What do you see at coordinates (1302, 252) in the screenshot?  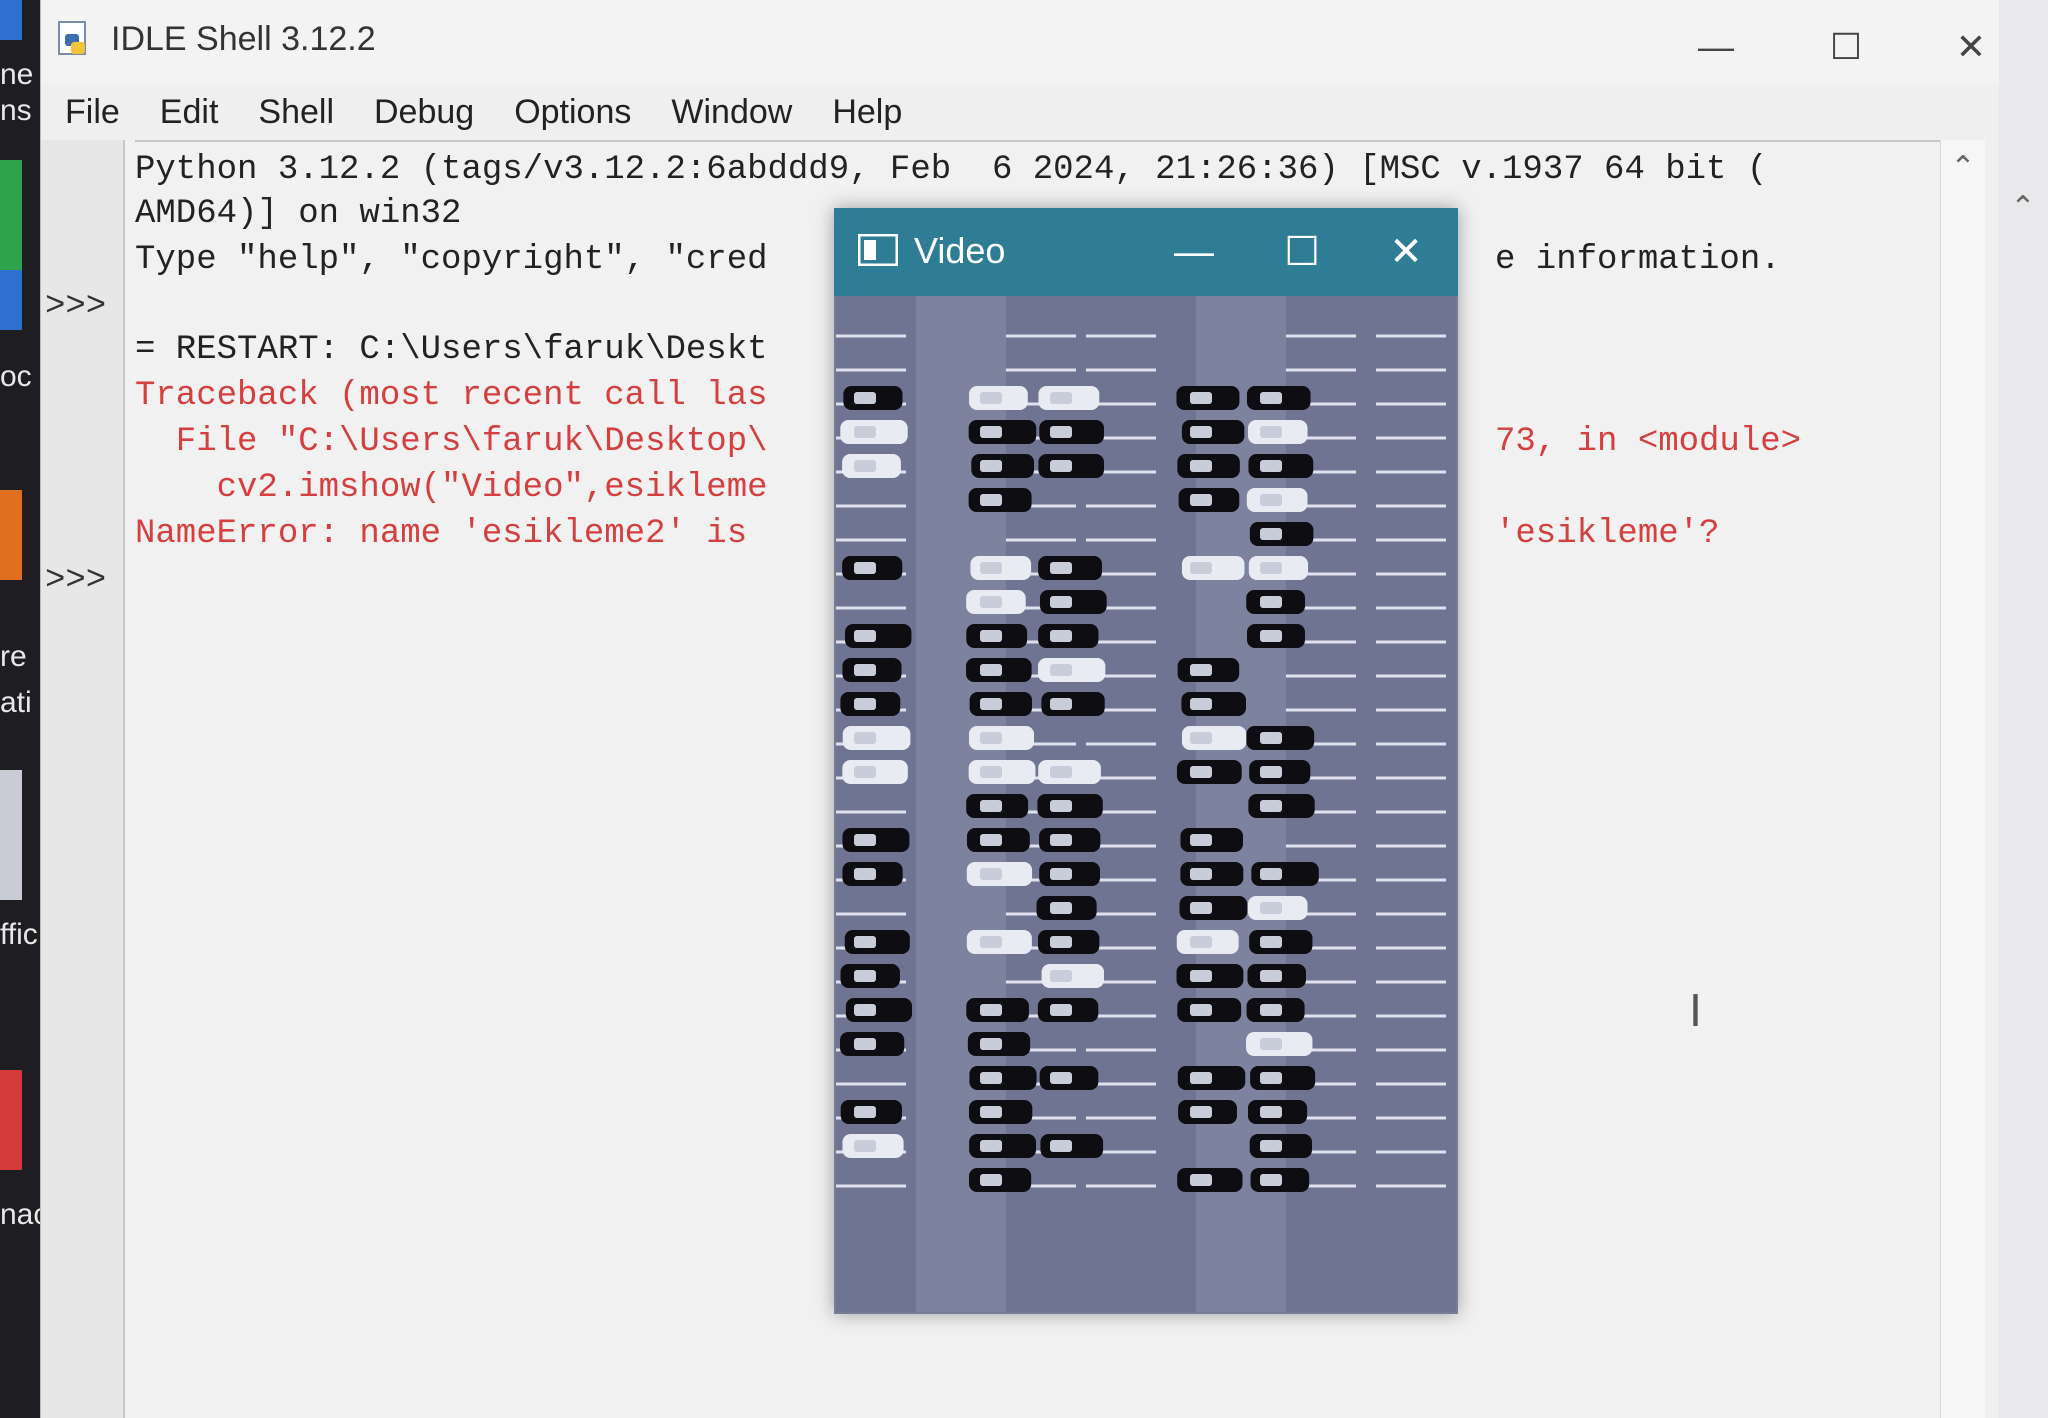 I see `video-maximize-button: ☐` at bounding box center [1302, 252].